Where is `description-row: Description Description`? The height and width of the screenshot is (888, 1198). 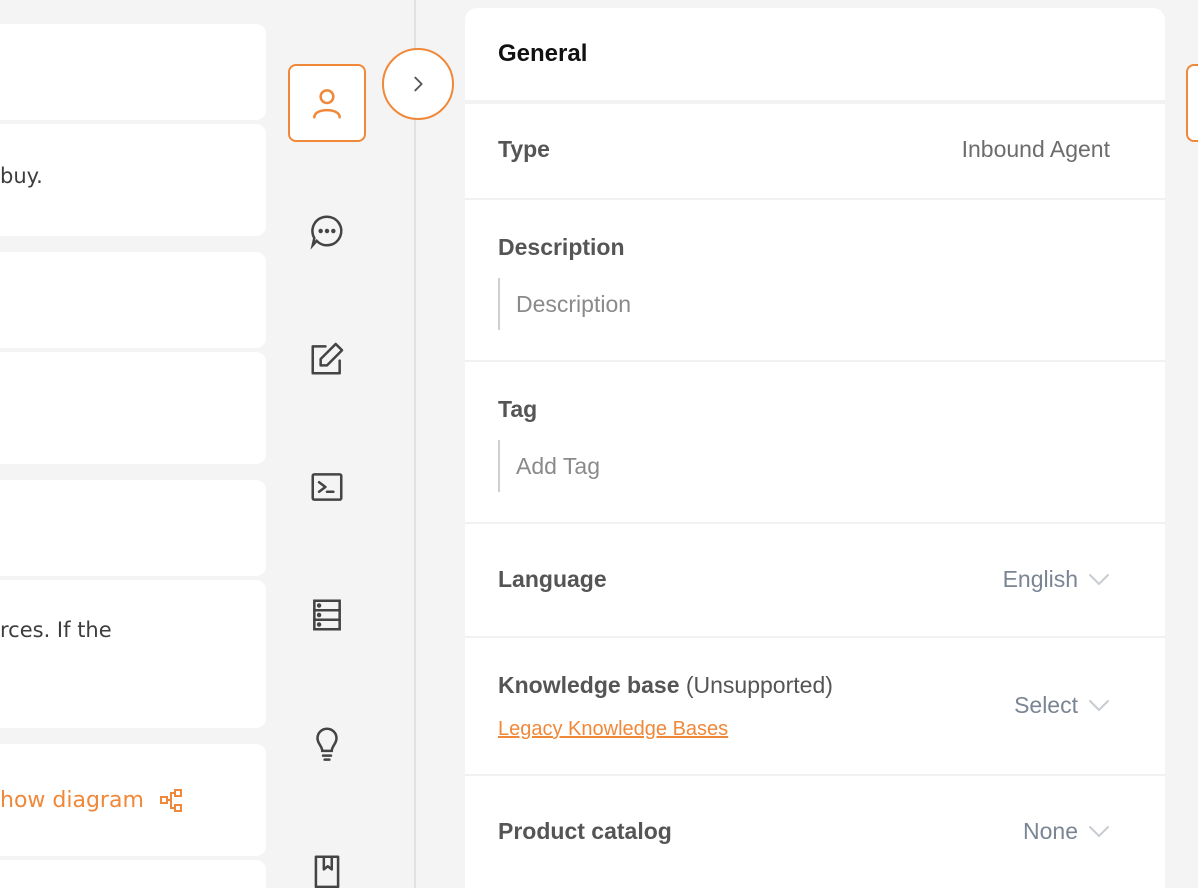 description-row: Description Description is located at coordinates (815, 281).